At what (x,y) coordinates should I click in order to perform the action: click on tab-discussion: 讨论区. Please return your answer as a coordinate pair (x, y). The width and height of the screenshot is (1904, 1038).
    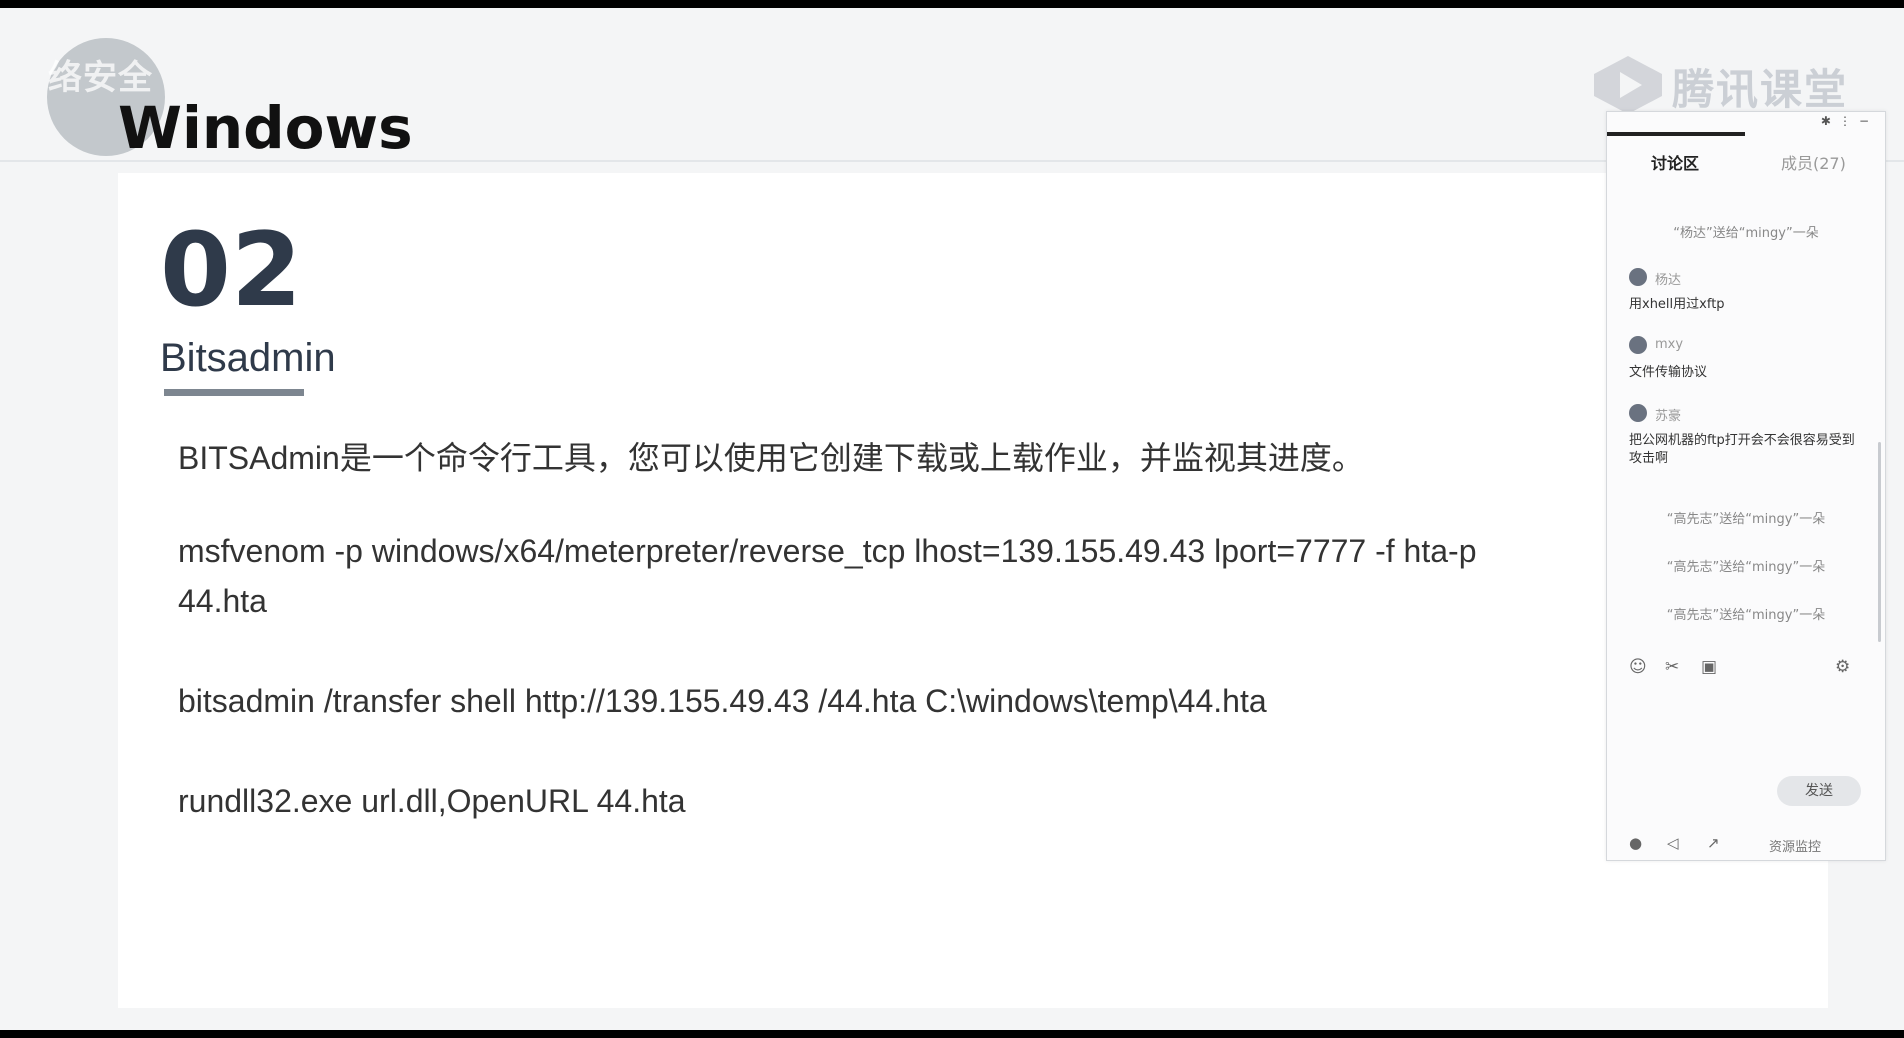
    Looking at the image, I should click on (1675, 162).